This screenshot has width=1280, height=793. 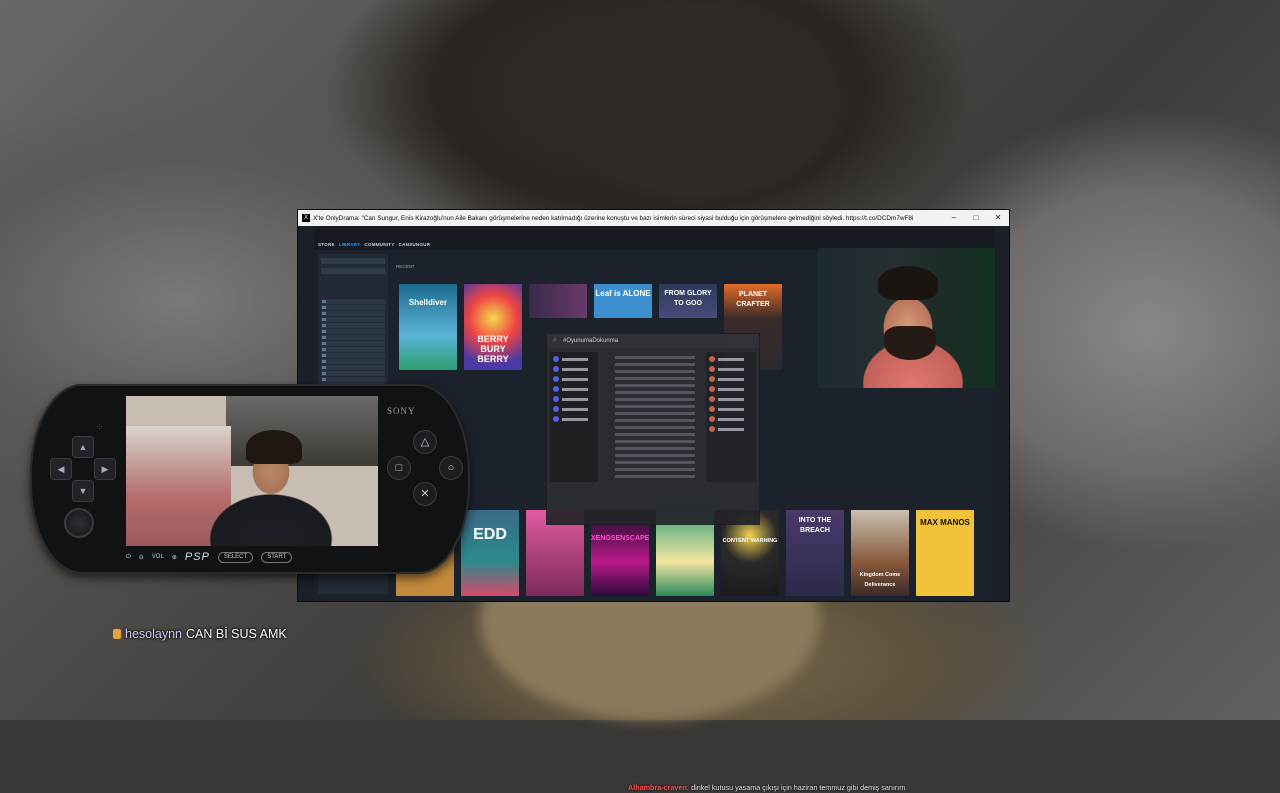 What do you see at coordinates (688, 301) in the screenshot?
I see `game-tile: FROM GLORY TO GOO` at bounding box center [688, 301].